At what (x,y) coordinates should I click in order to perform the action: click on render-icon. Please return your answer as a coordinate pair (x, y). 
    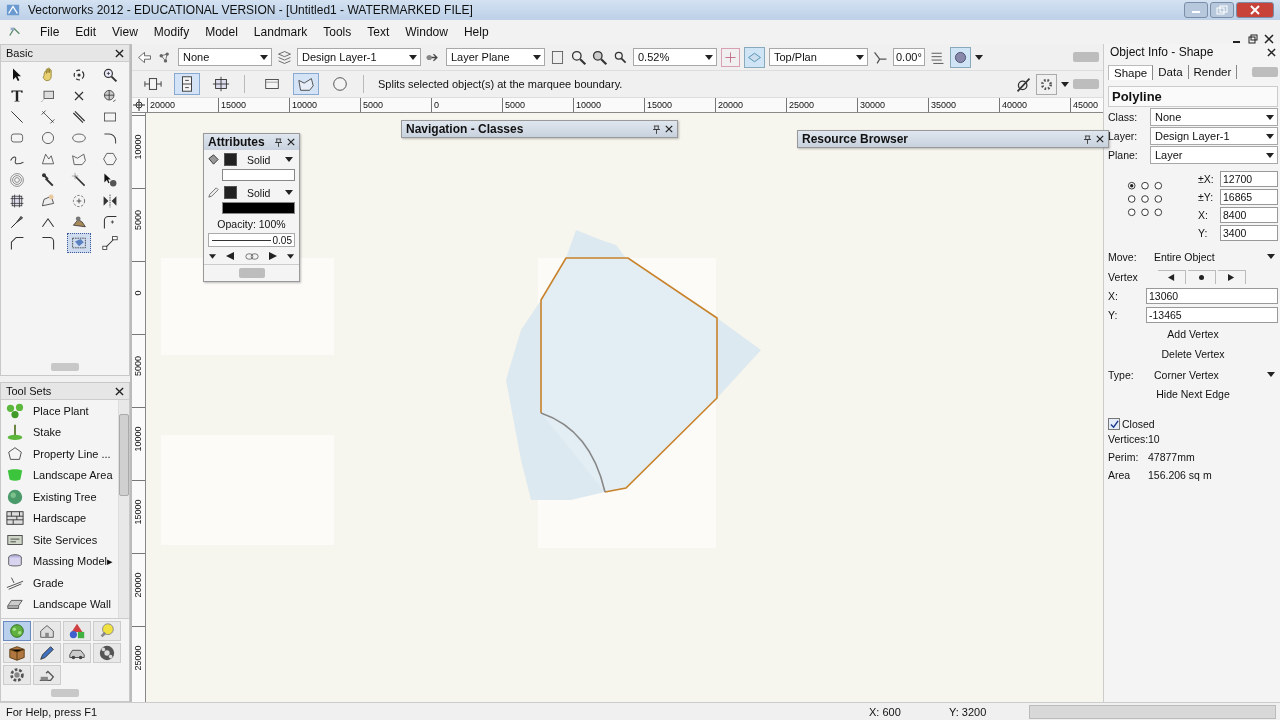
    Looking at the image, I should click on (960, 57).